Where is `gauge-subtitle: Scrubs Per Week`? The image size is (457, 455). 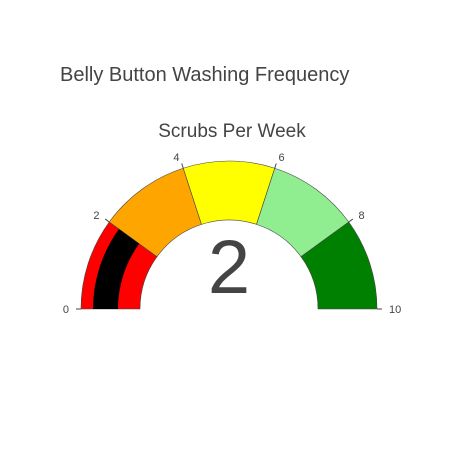
gauge-subtitle: Scrubs Per Week is located at coordinates (232, 131).